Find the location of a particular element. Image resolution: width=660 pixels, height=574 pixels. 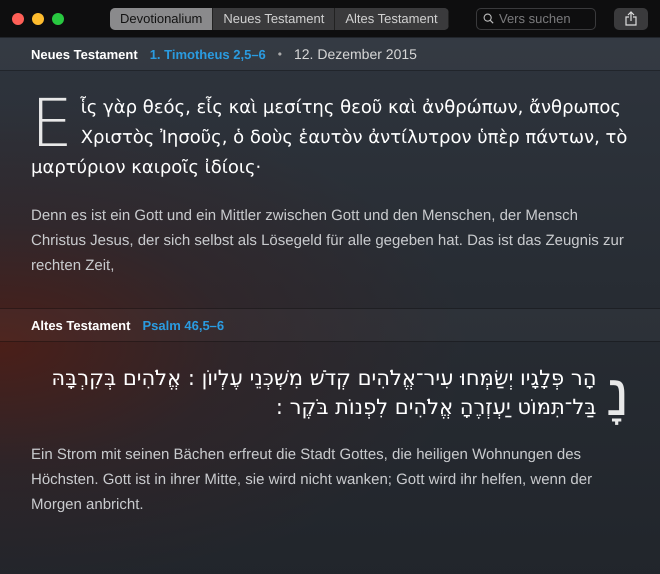

translation-text: Denn es ist ein Gott und ein Mittler zwischen Gott und den Menschen, der Mensch Christus Jesus, der sich selbst als Lösegeld für alle gegeben hat. Das ist das Zeugnis zur rechten Zeit, is located at coordinates (328, 241).